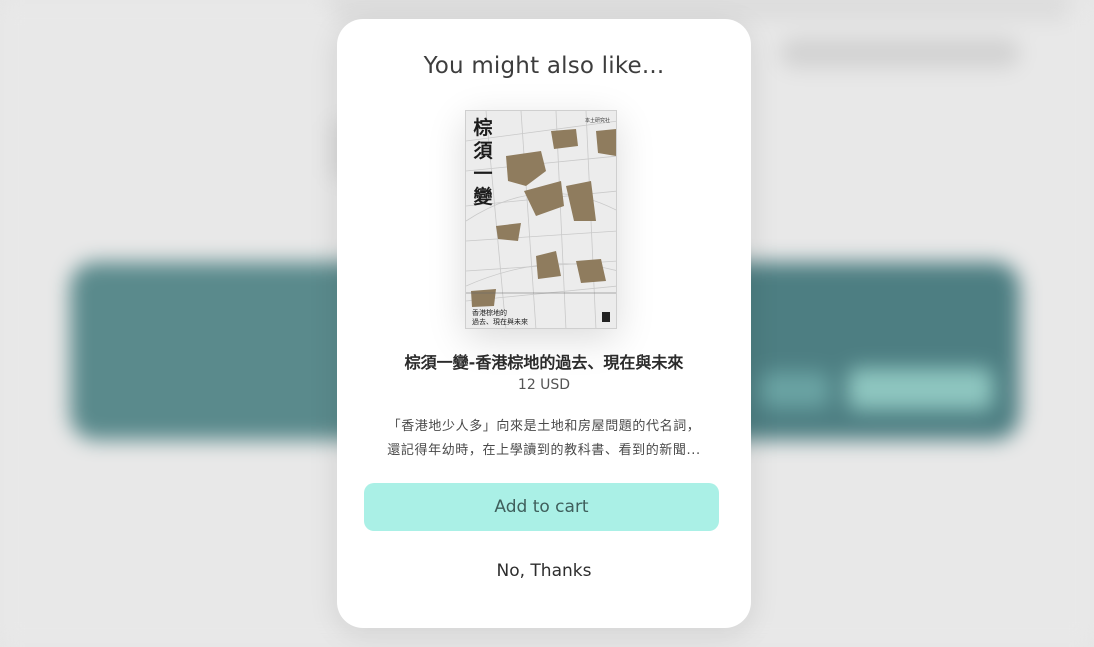 Image resolution: width=1094 pixels, height=647 pixels. What do you see at coordinates (700, 10) in the screenshot?
I see `background-header` at bounding box center [700, 10].